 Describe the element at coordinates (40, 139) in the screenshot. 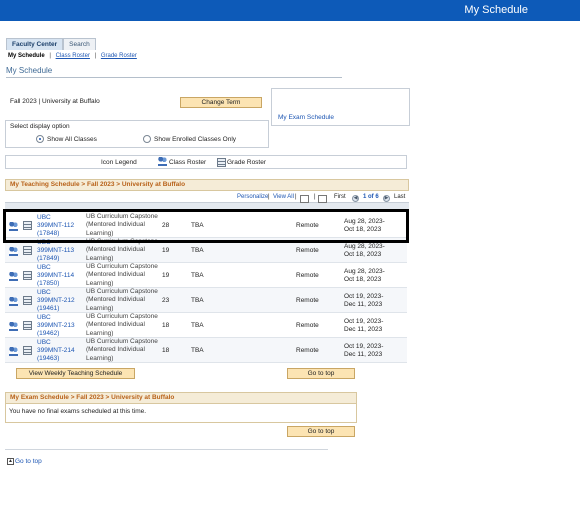

I see `radio-selected-icon` at that location.